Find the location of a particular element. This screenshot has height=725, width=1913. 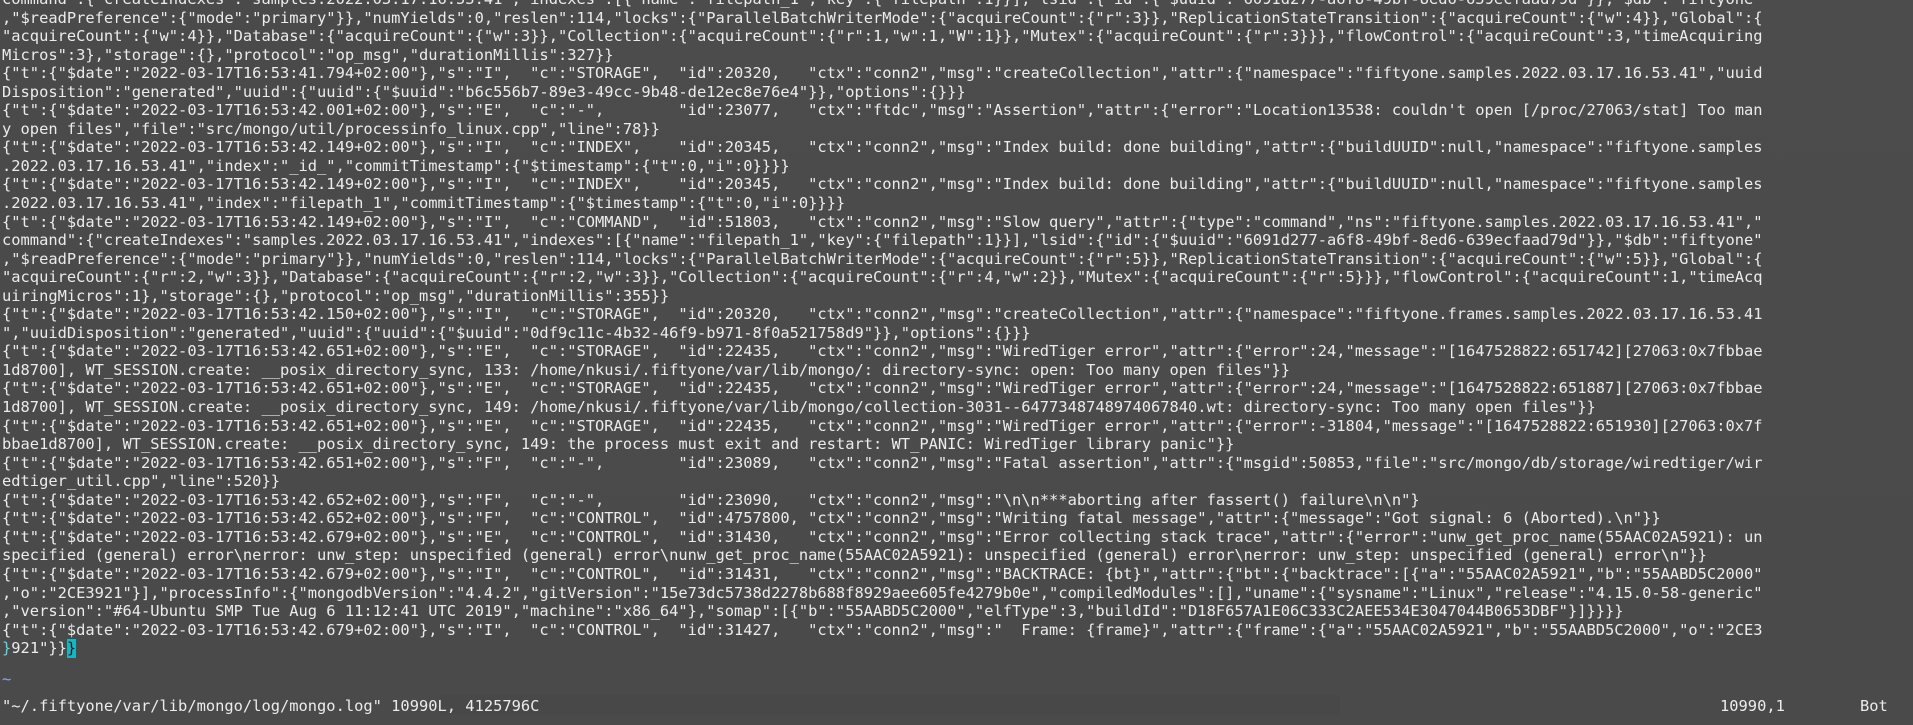

log-line: edtiger_util.cpp","line":520}} is located at coordinates (141, 481).